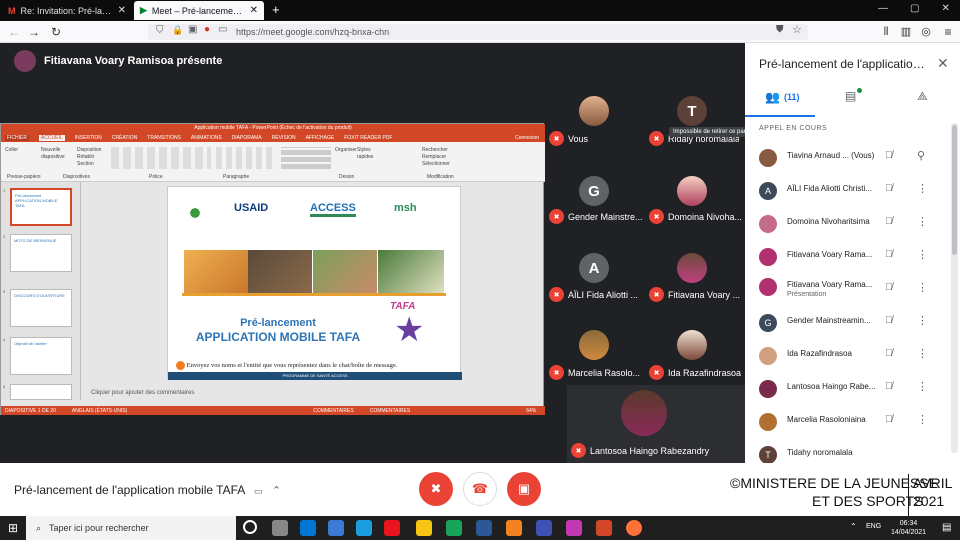 The width and height of the screenshot is (960, 540). What do you see at coordinates (568, 138) in the screenshot?
I see `tile-vous: ✖ Vous` at bounding box center [568, 138].